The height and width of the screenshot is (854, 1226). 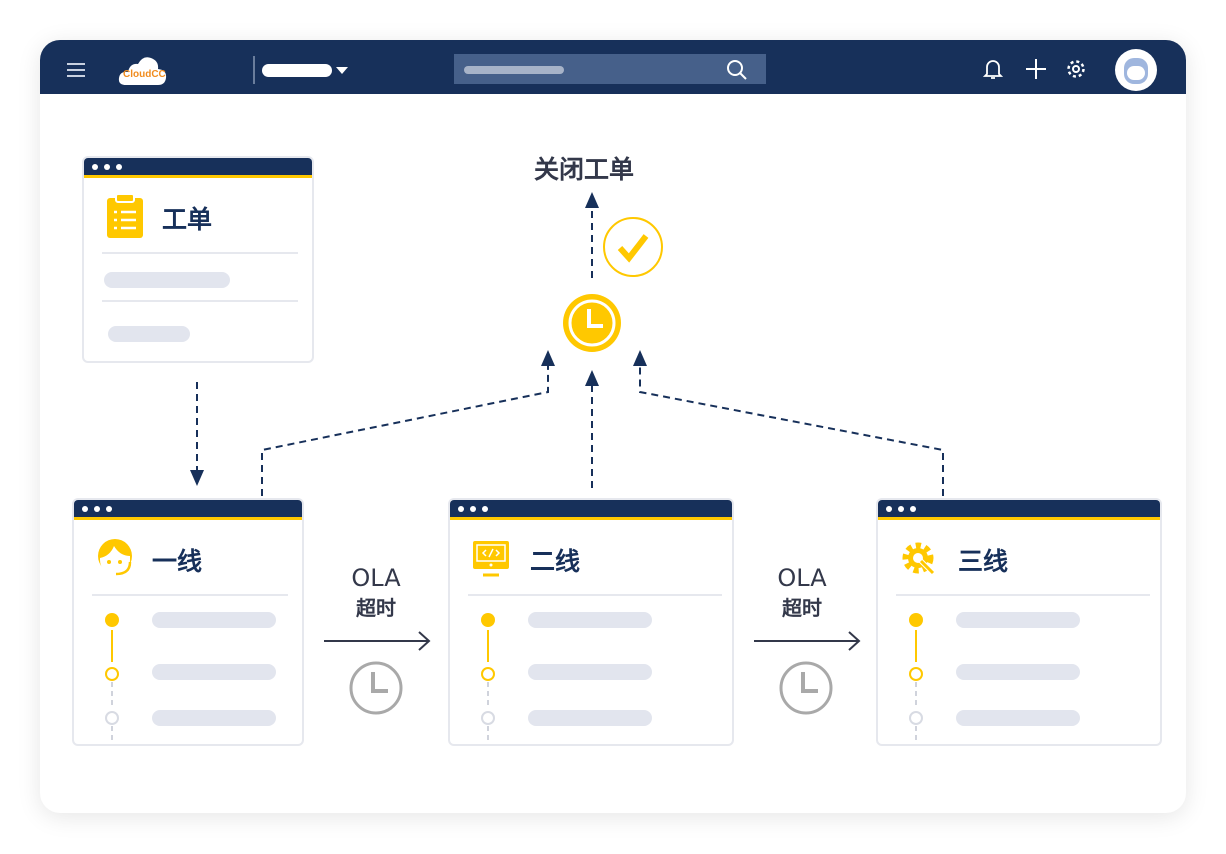 What do you see at coordinates (188, 622) in the screenshot?
I see `tier1-card: 一线` at bounding box center [188, 622].